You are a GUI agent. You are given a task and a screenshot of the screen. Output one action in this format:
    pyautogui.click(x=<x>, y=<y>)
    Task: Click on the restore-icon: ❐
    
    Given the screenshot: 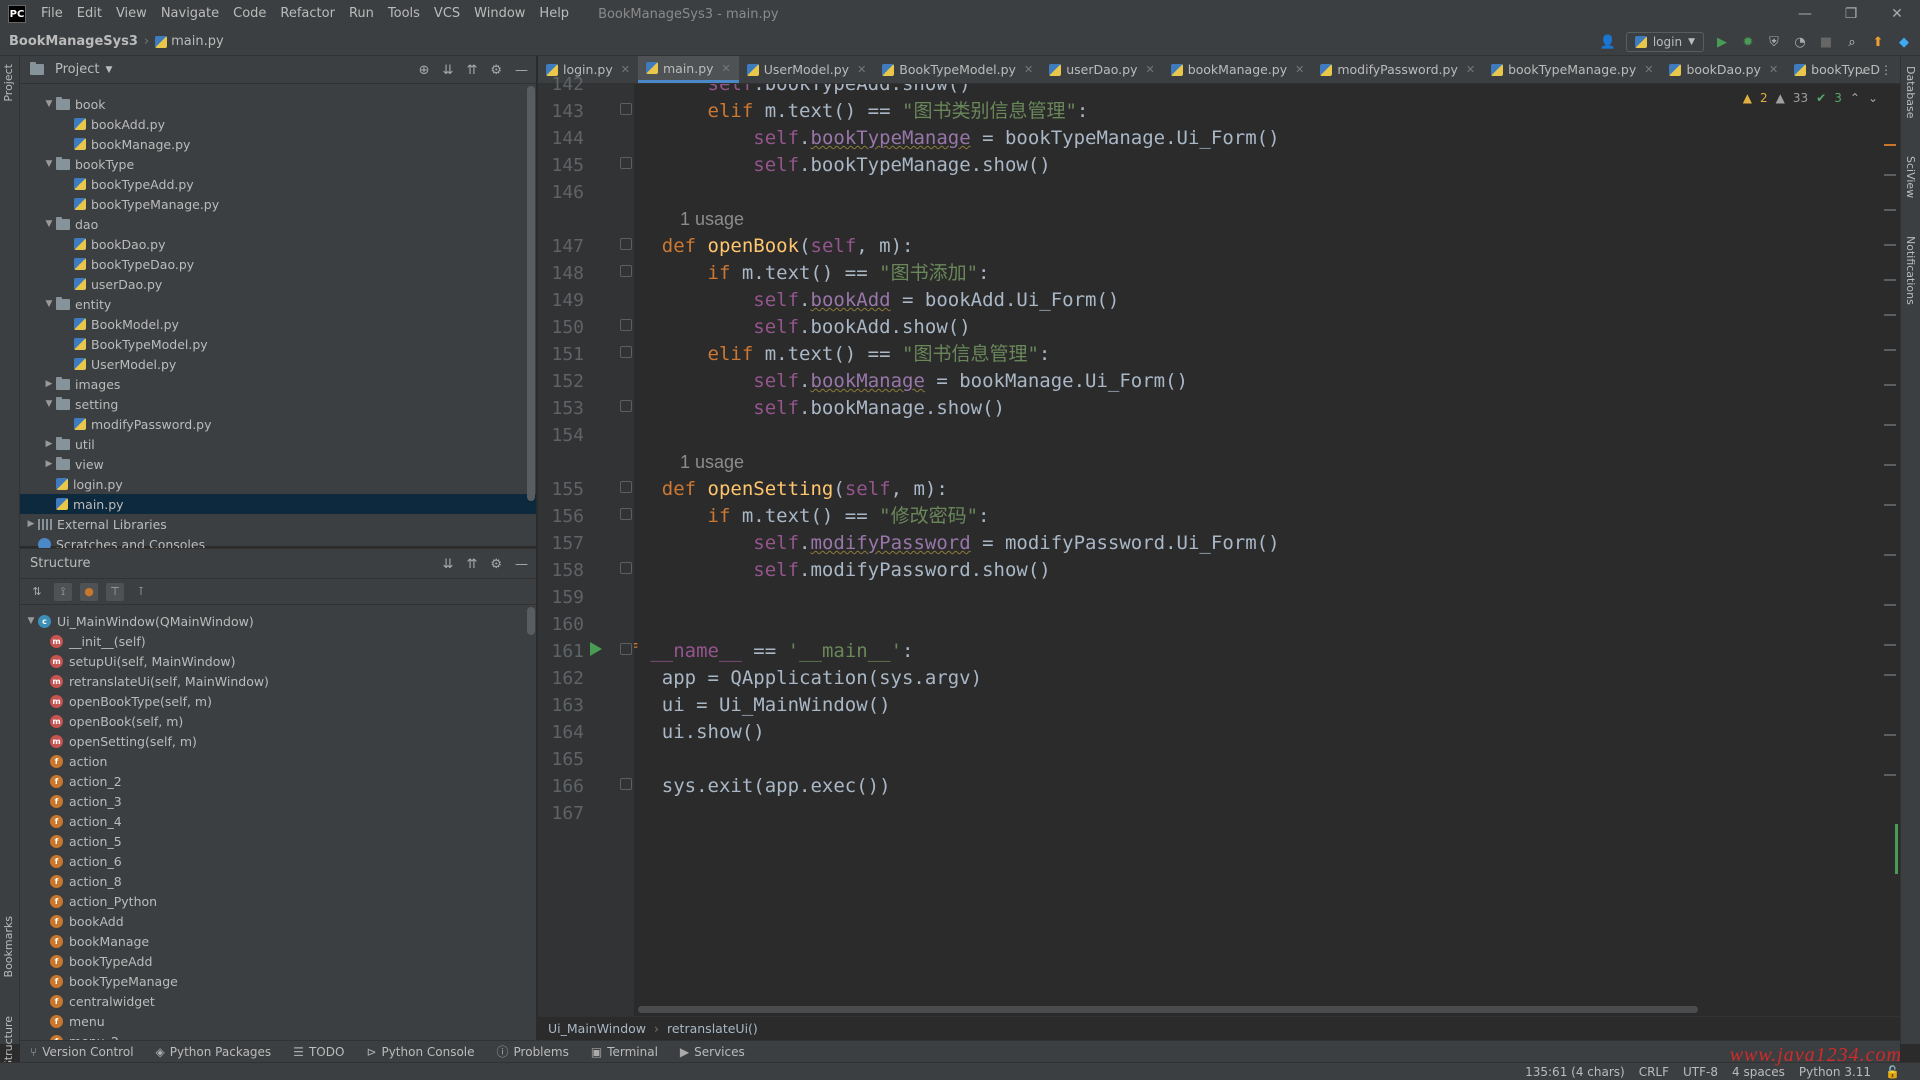 What is the action you would take?
    pyautogui.click(x=1851, y=14)
    